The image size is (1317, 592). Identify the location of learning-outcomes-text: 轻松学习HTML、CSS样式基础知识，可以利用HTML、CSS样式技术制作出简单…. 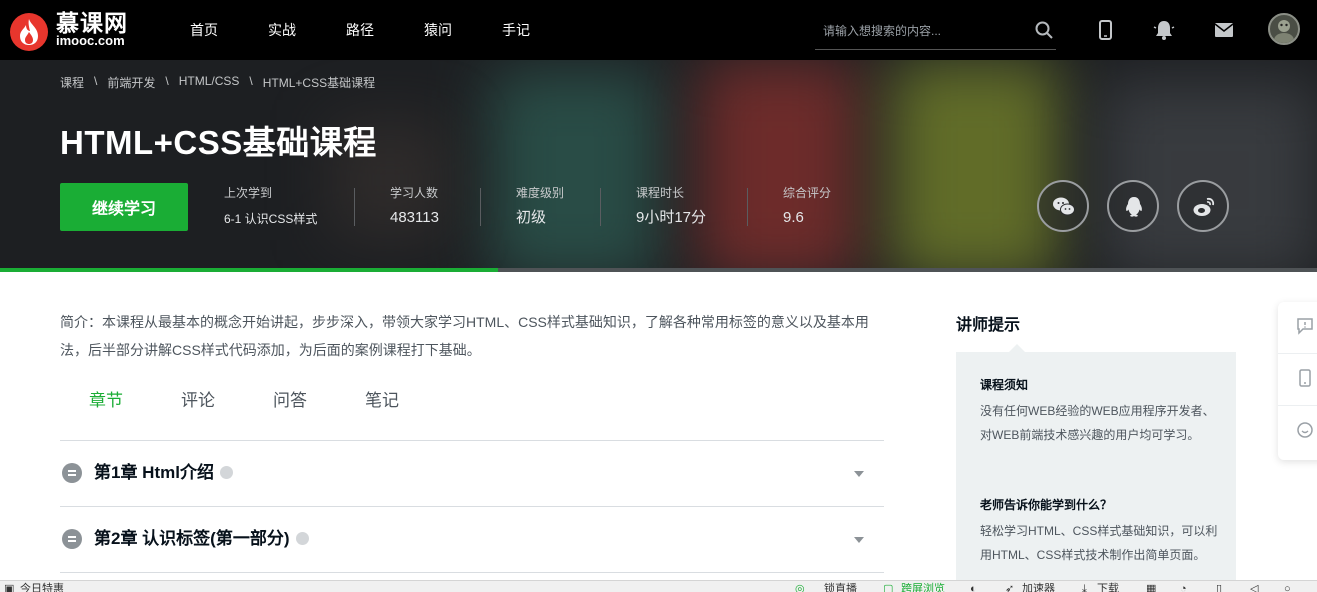
(1099, 543).